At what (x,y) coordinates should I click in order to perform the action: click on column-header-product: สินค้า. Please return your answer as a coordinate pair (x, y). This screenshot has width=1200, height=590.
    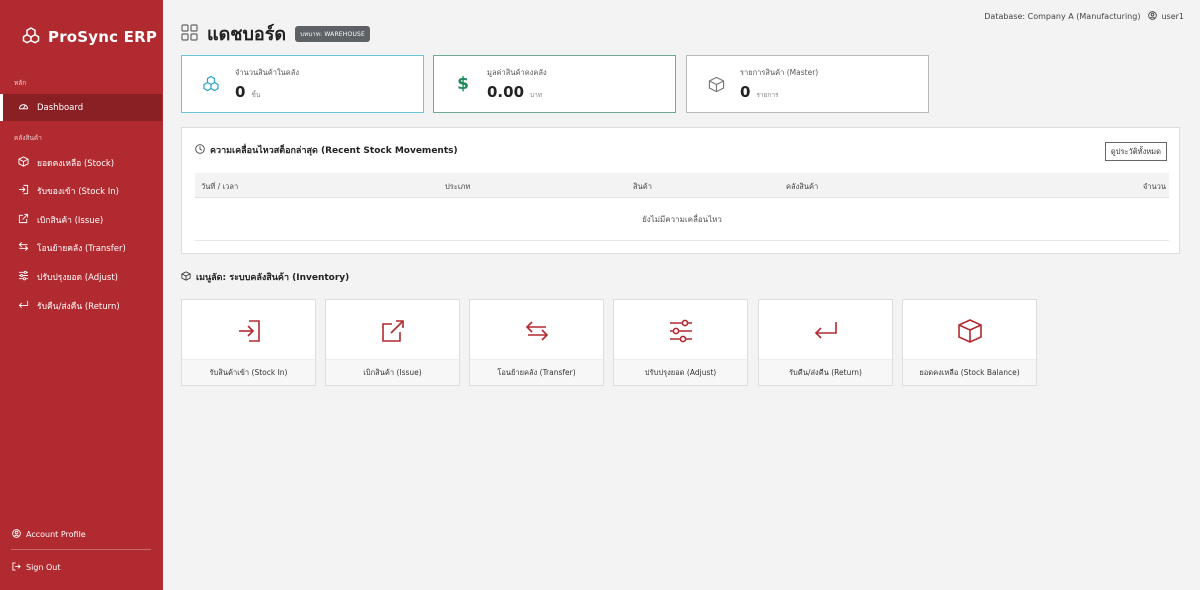
    Looking at the image, I should click on (642, 187).